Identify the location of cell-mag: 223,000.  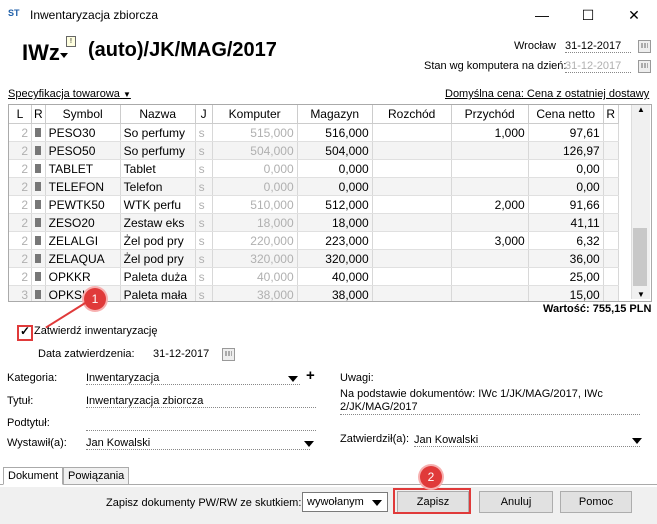
(335, 240).